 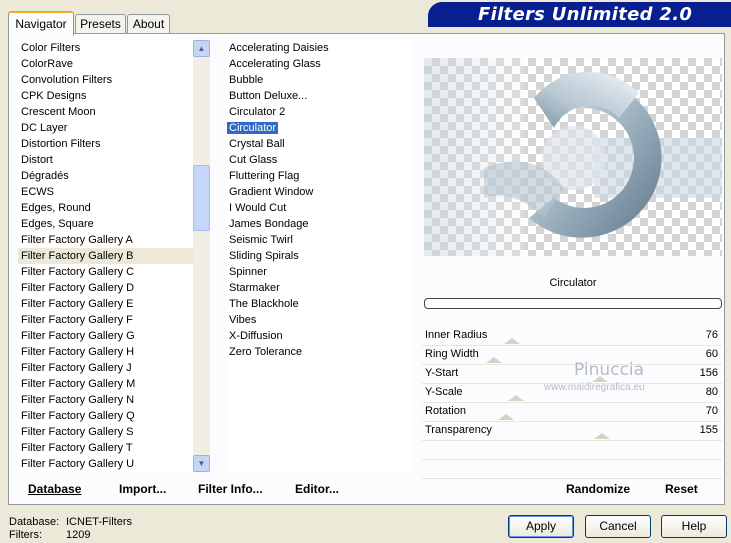 I want to click on category-item-label: ColorRave, so click(x=47, y=64).